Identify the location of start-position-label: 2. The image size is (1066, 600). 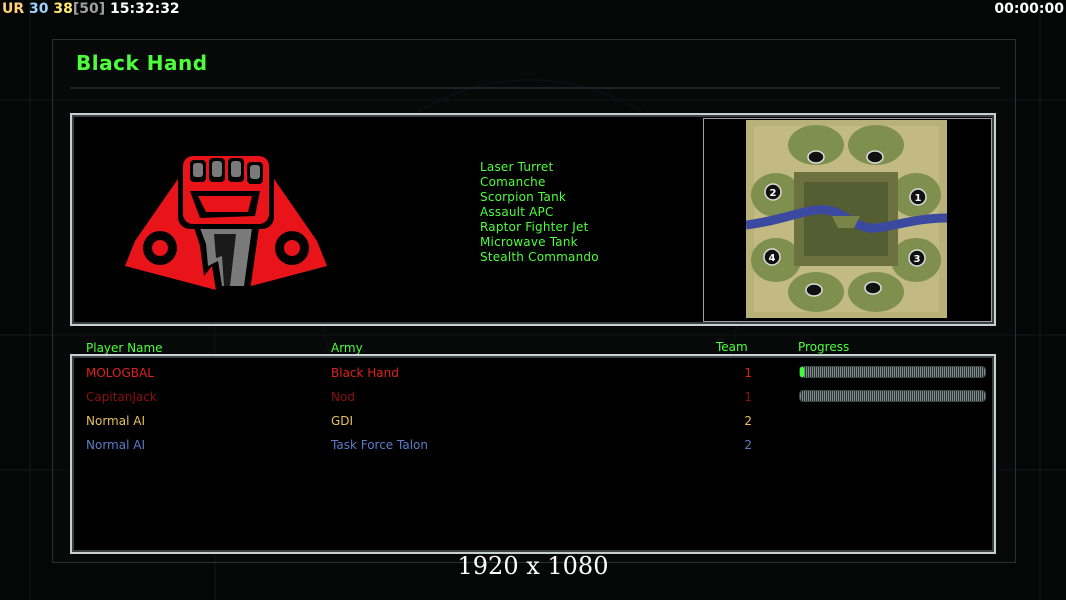
(773, 193).